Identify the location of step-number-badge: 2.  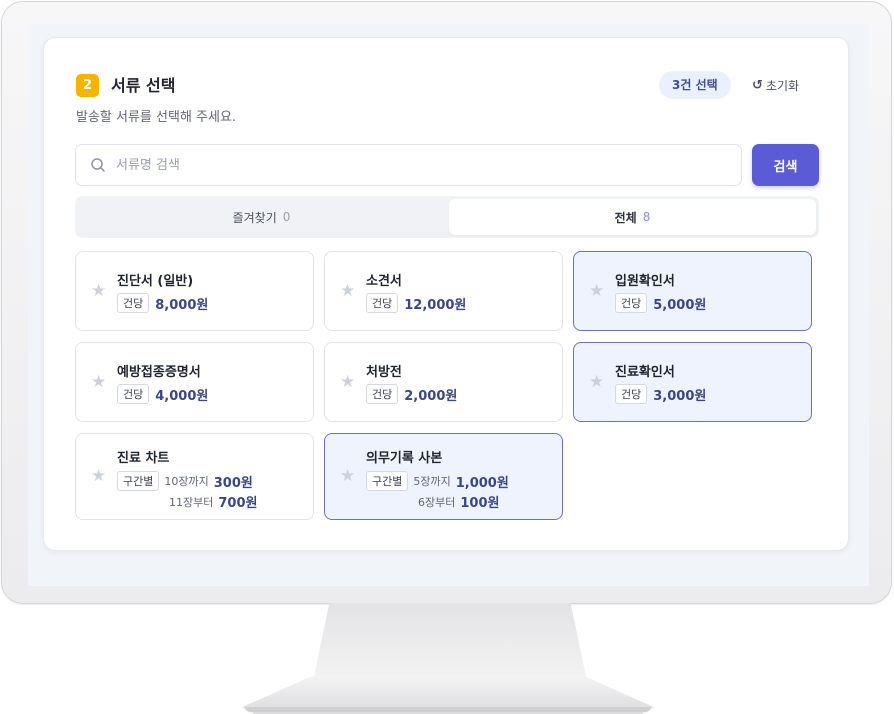
(87, 85).